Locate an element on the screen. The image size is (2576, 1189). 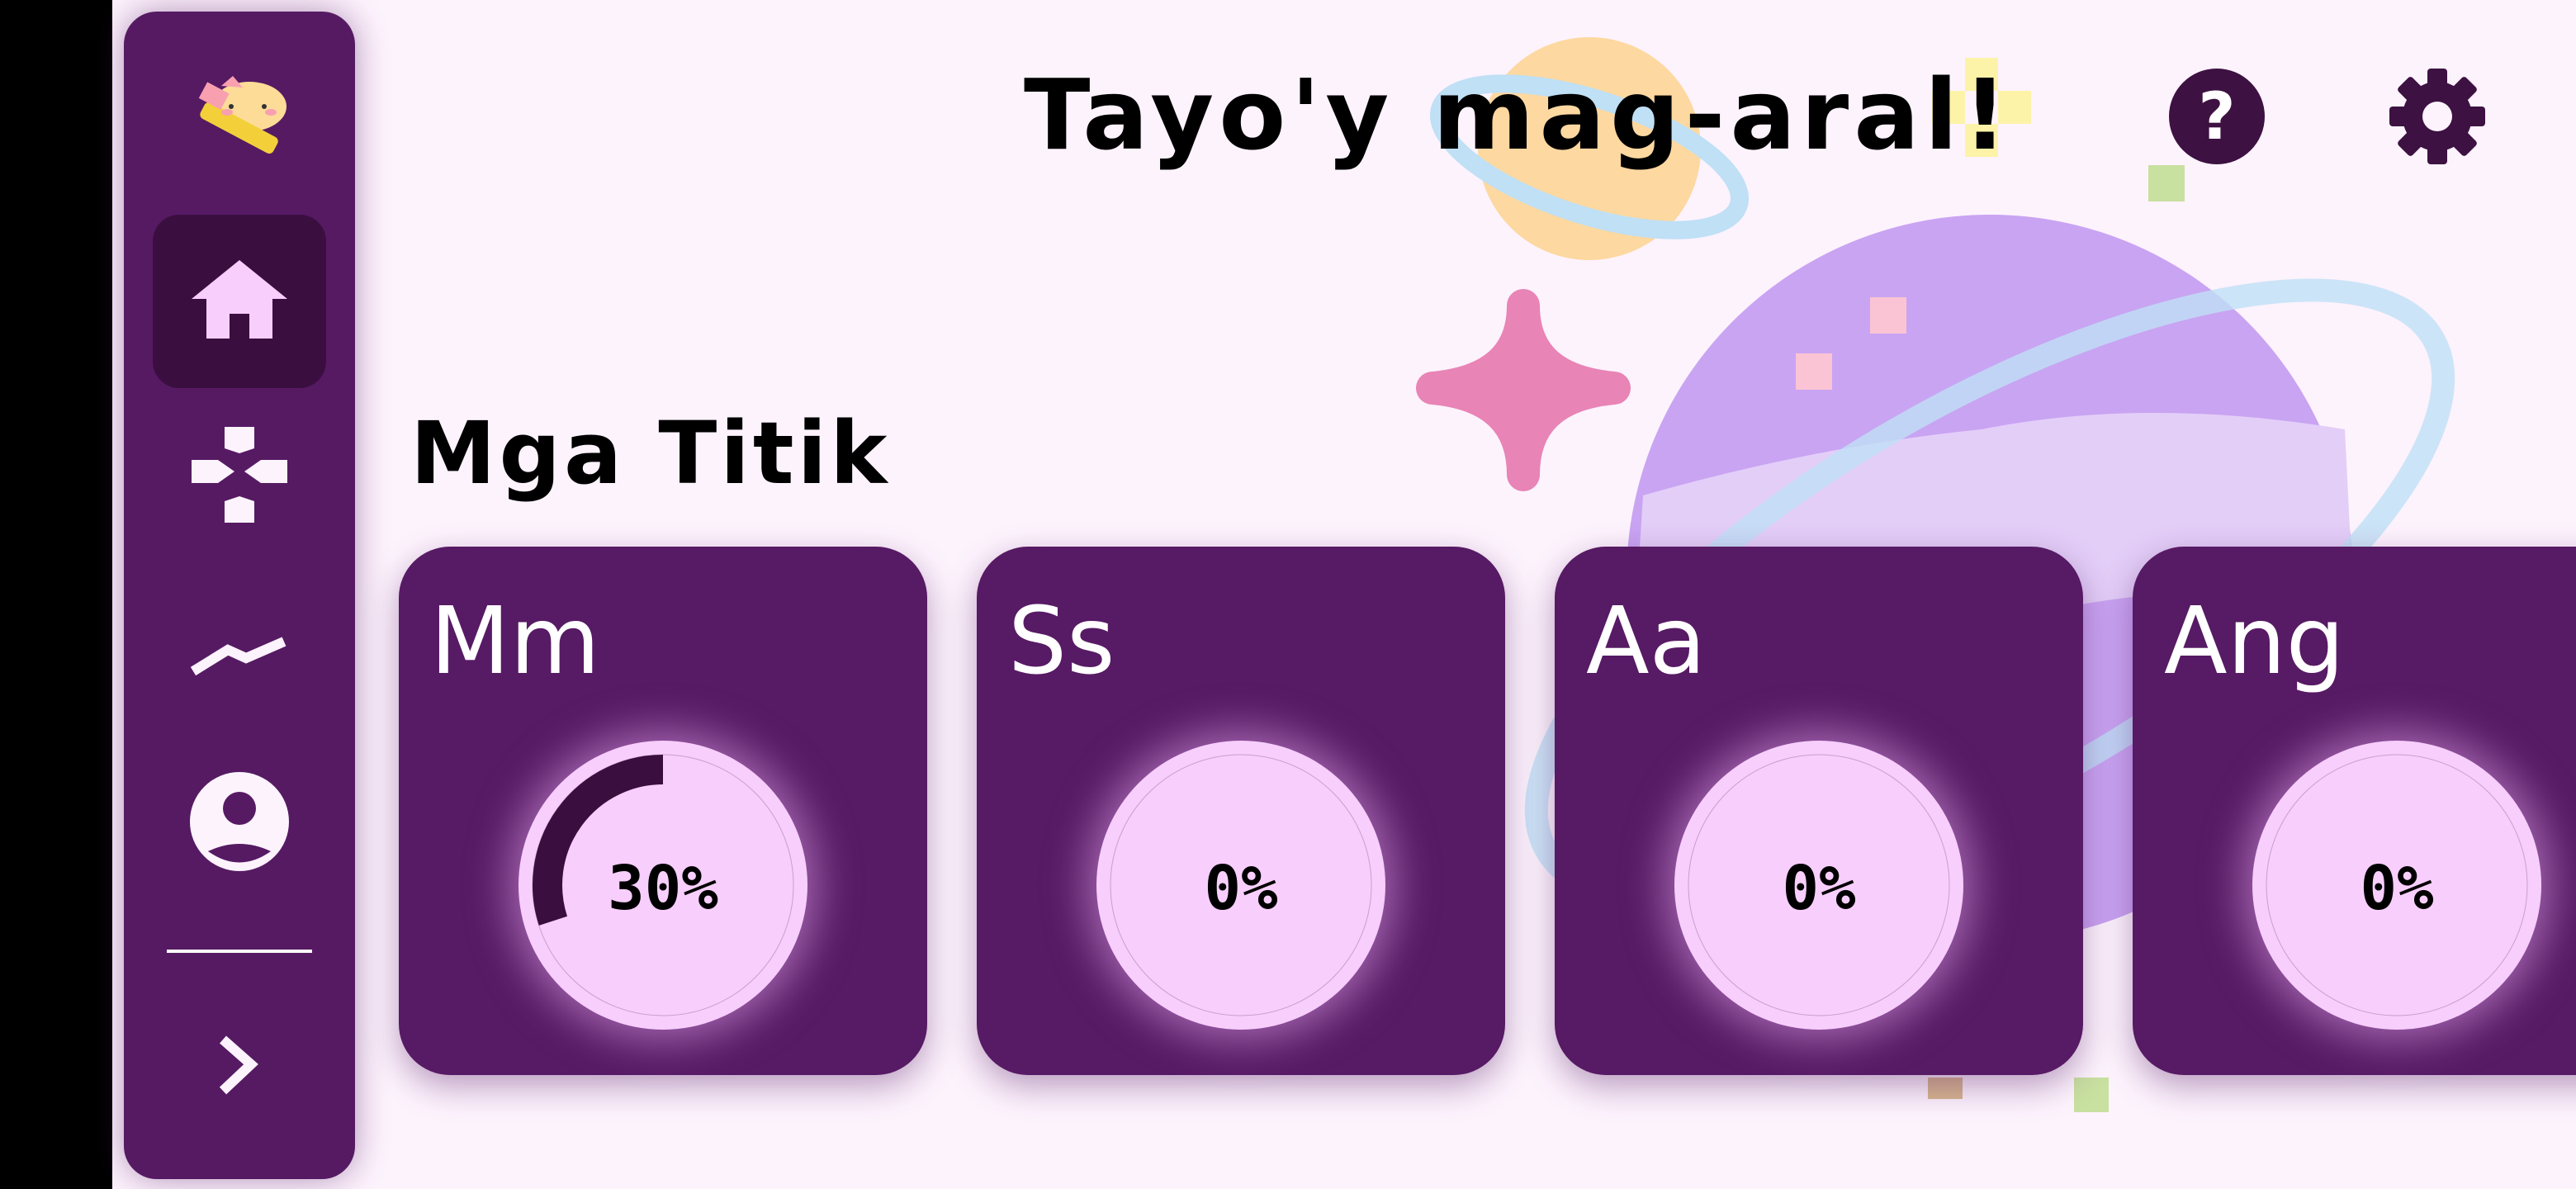
letter-card: Aa 0% is located at coordinates (1819, 811).